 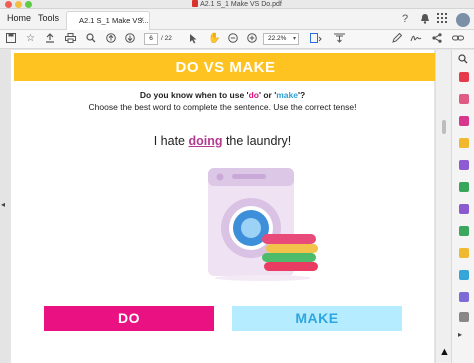 I want to click on request-signature-icon, so click(x=464, y=209).